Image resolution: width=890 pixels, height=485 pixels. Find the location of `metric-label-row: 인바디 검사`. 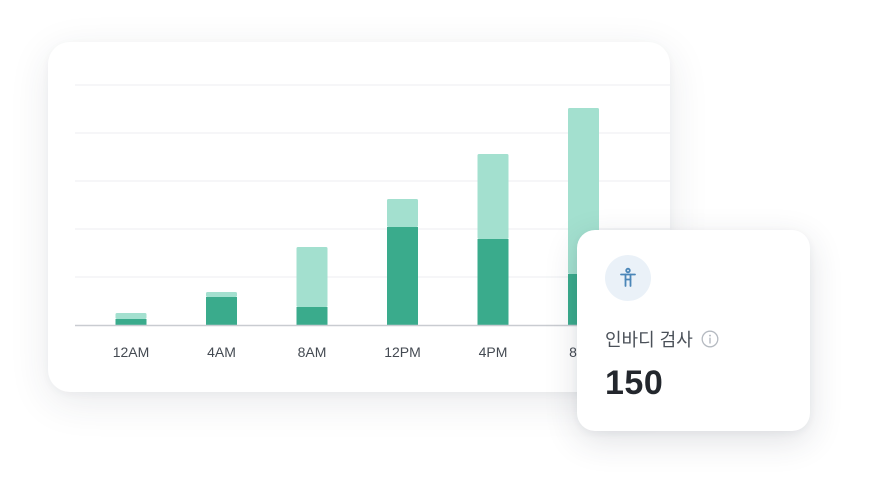

metric-label-row: 인바디 검사 is located at coordinates (662, 339).